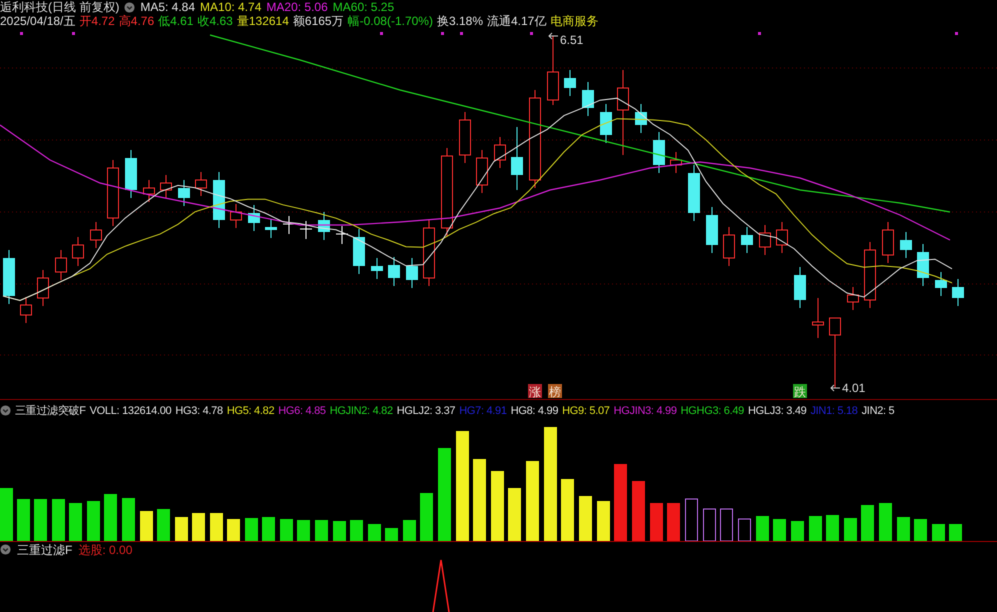  What do you see at coordinates (426, 411) in the screenshot?
I see `indicator-value: HGLJ2: 3.37` at bounding box center [426, 411].